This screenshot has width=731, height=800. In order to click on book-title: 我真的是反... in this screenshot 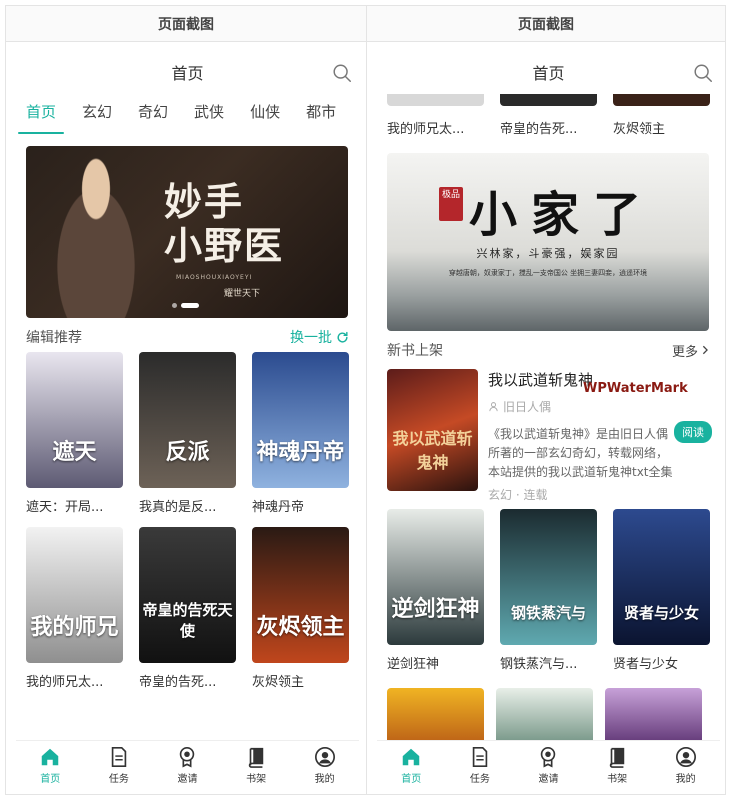, I will do `click(178, 507)`.